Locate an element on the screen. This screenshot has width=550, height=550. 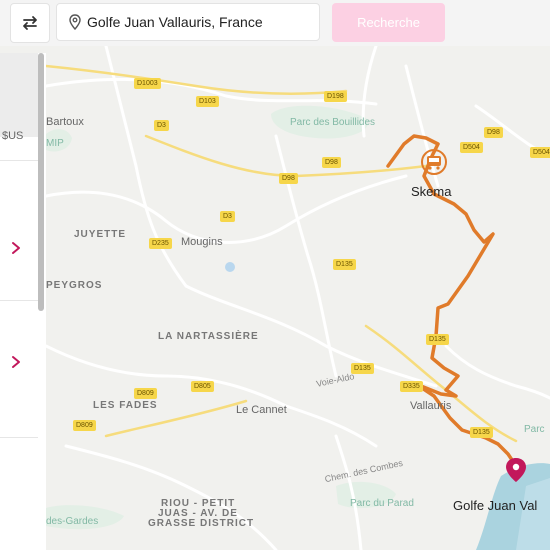
map-label-town: Vallauris is located at coordinates (431, 406).